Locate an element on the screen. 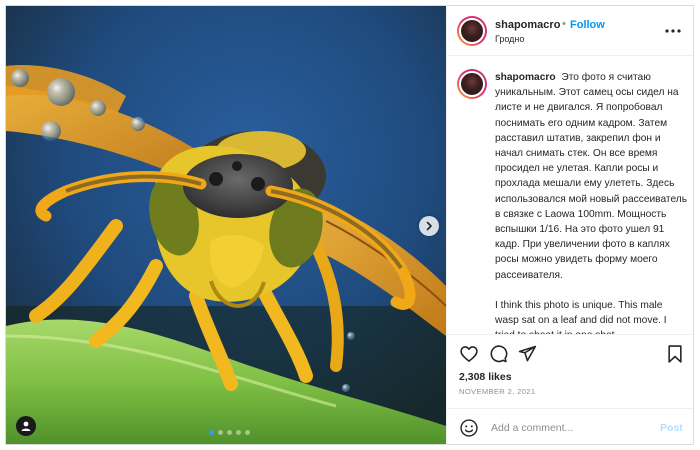 Image resolution: width=700 pixels, height=450 pixels. user-icon is located at coordinates (26, 426).